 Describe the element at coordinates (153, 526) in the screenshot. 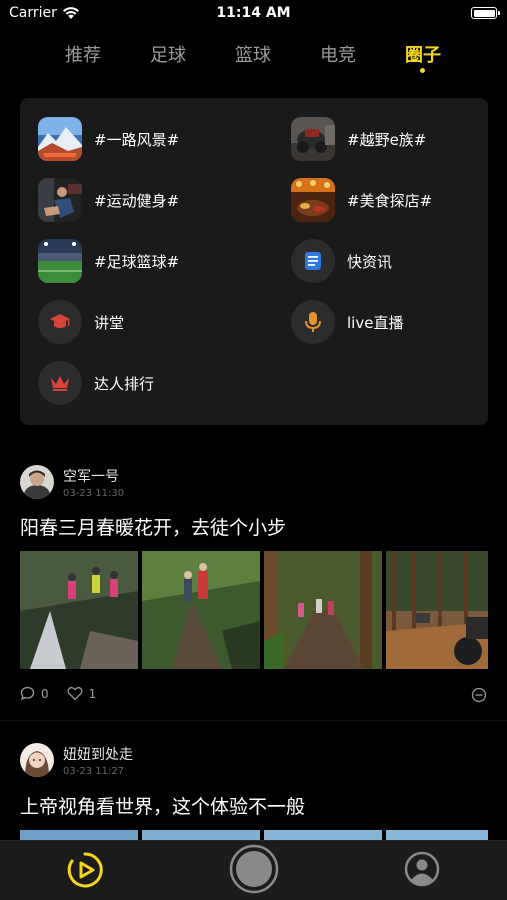

I see `post-title: 阳春三月春暖花开，去徒个小步` at that location.